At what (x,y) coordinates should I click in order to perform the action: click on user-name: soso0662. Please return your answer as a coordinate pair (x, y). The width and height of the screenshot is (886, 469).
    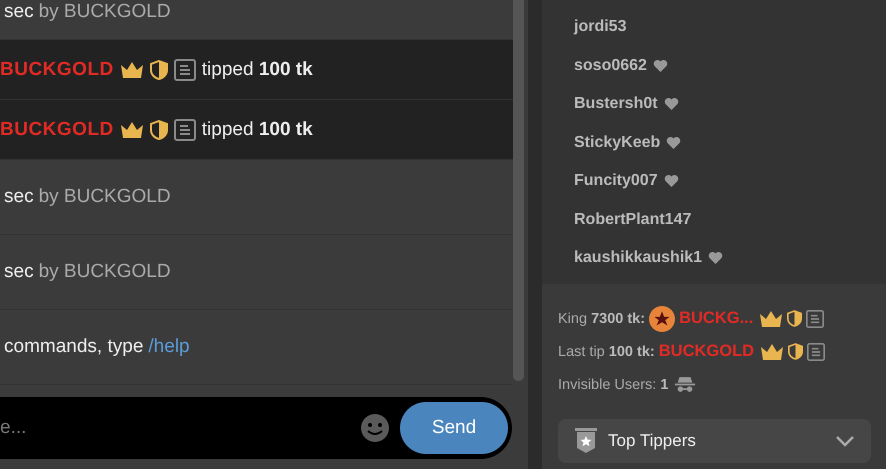
    Looking at the image, I should click on (610, 65).